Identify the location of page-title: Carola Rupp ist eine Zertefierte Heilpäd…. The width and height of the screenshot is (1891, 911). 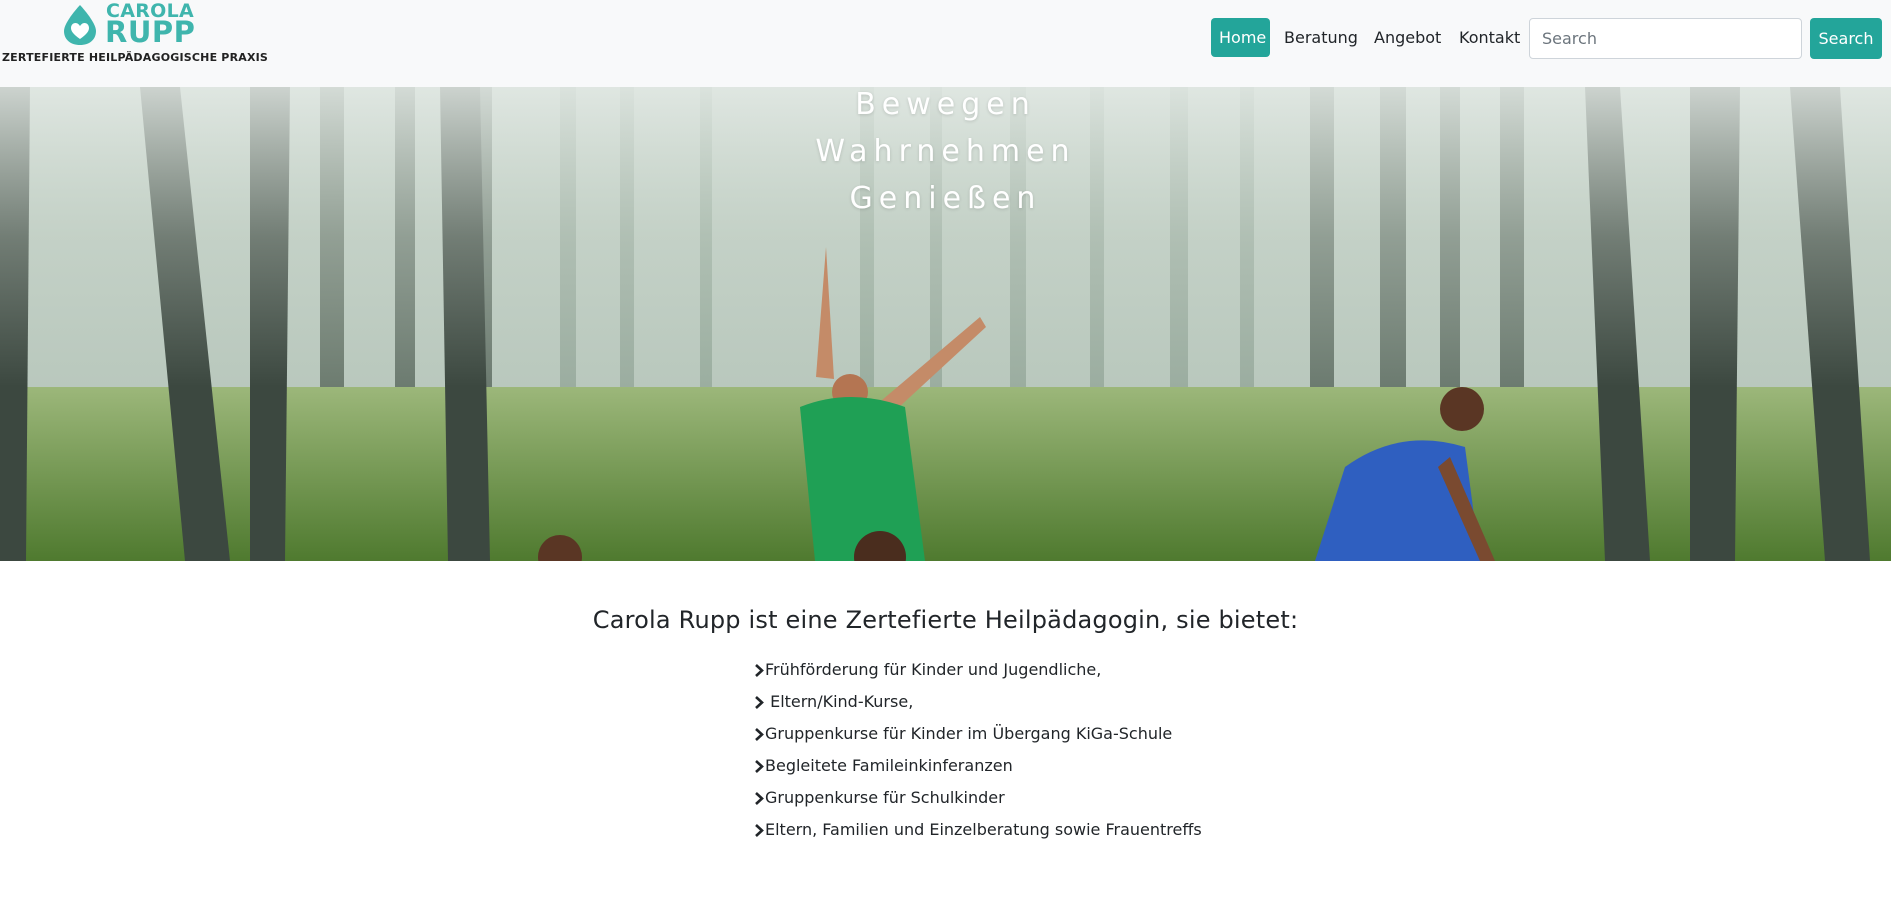
(945, 620).